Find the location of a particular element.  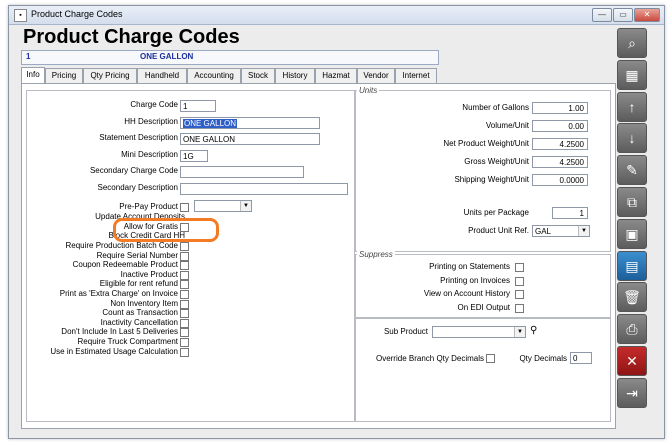

minimize-button: — is located at coordinates (602, 15).